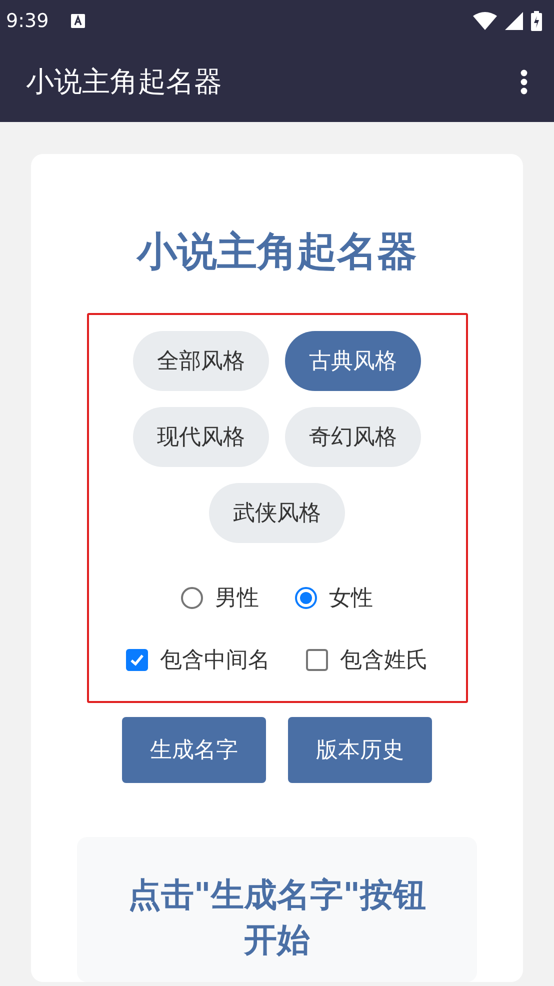 This screenshot has width=554, height=986. What do you see at coordinates (124, 82) in the screenshot?
I see `app-title: 小说主角起名器` at bounding box center [124, 82].